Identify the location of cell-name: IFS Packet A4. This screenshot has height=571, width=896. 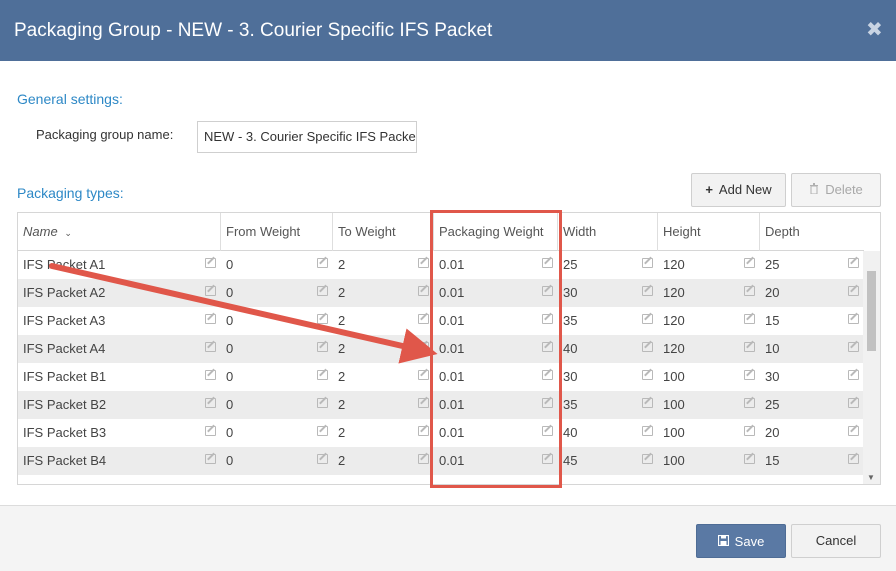
(119, 349).